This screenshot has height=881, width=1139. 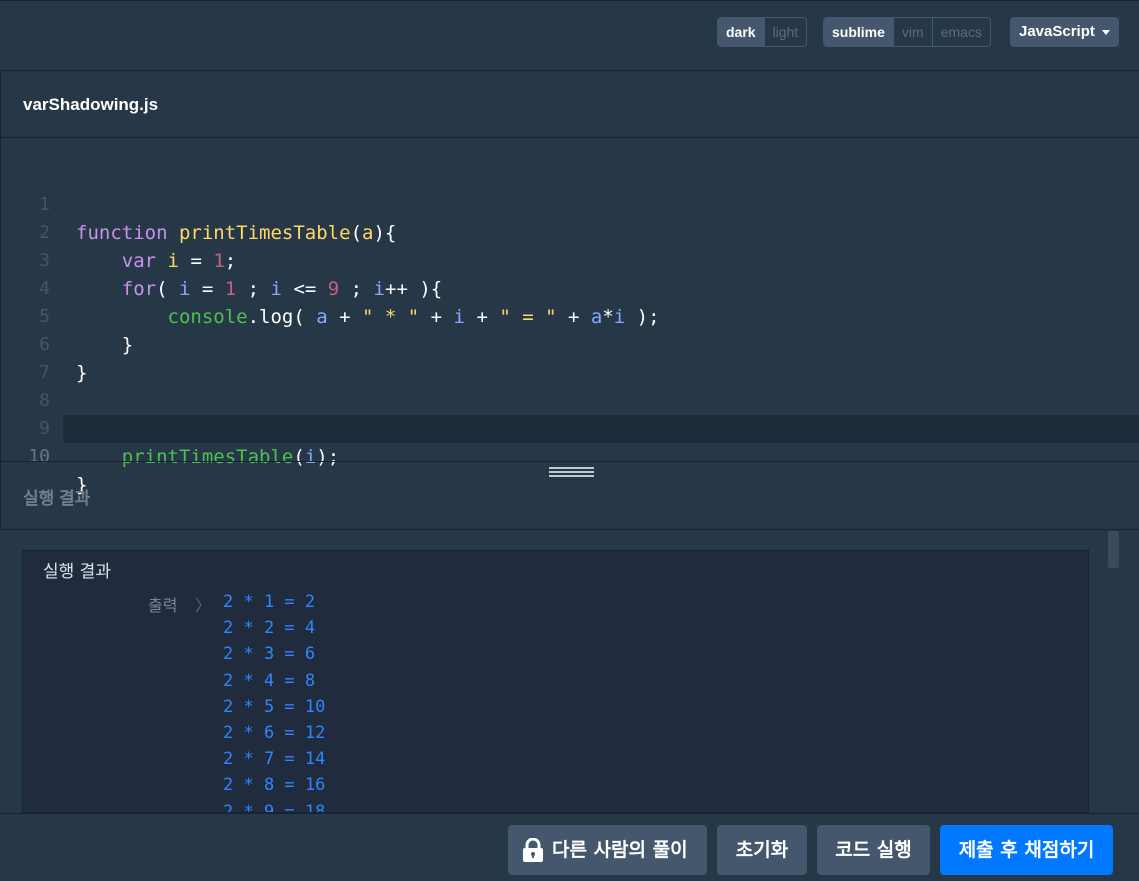 I want to click on file-name: varShadowing.js, so click(x=91, y=104).